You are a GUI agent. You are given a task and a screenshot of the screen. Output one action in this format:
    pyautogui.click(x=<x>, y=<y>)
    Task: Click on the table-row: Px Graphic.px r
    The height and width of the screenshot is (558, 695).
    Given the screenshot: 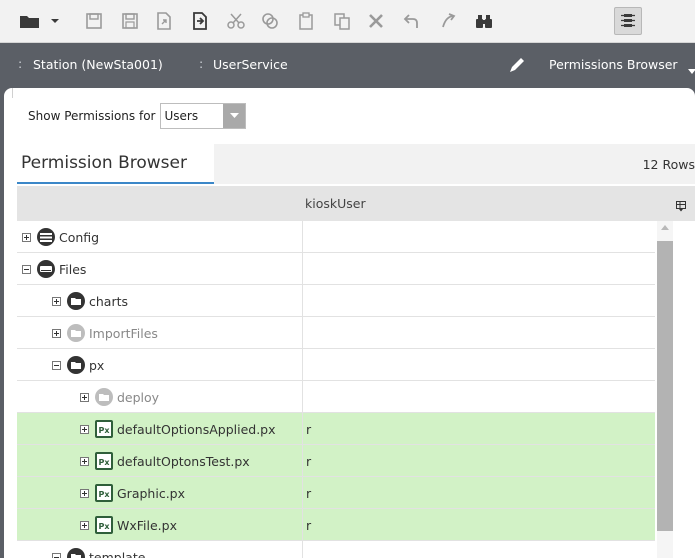 What is the action you would take?
    pyautogui.click(x=336, y=493)
    